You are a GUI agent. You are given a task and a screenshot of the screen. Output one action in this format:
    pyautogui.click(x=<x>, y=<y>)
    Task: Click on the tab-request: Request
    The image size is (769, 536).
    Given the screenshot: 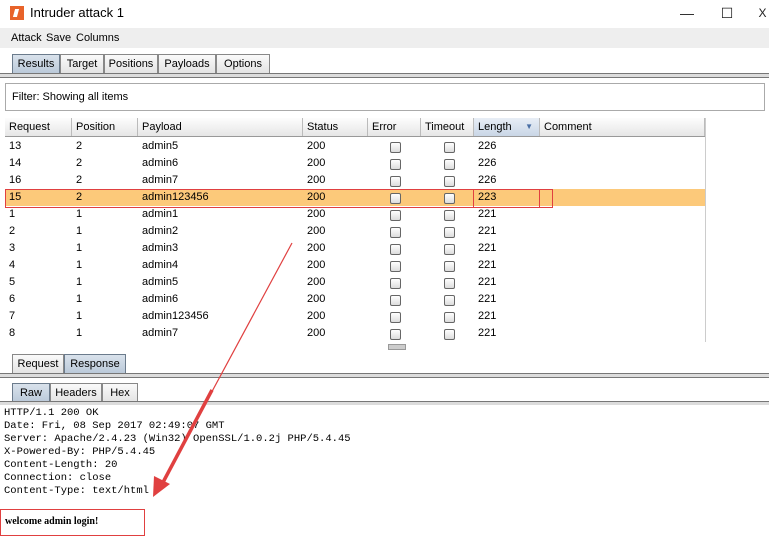 What is the action you would take?
    pyautogui.click(x=38, y=364)
    